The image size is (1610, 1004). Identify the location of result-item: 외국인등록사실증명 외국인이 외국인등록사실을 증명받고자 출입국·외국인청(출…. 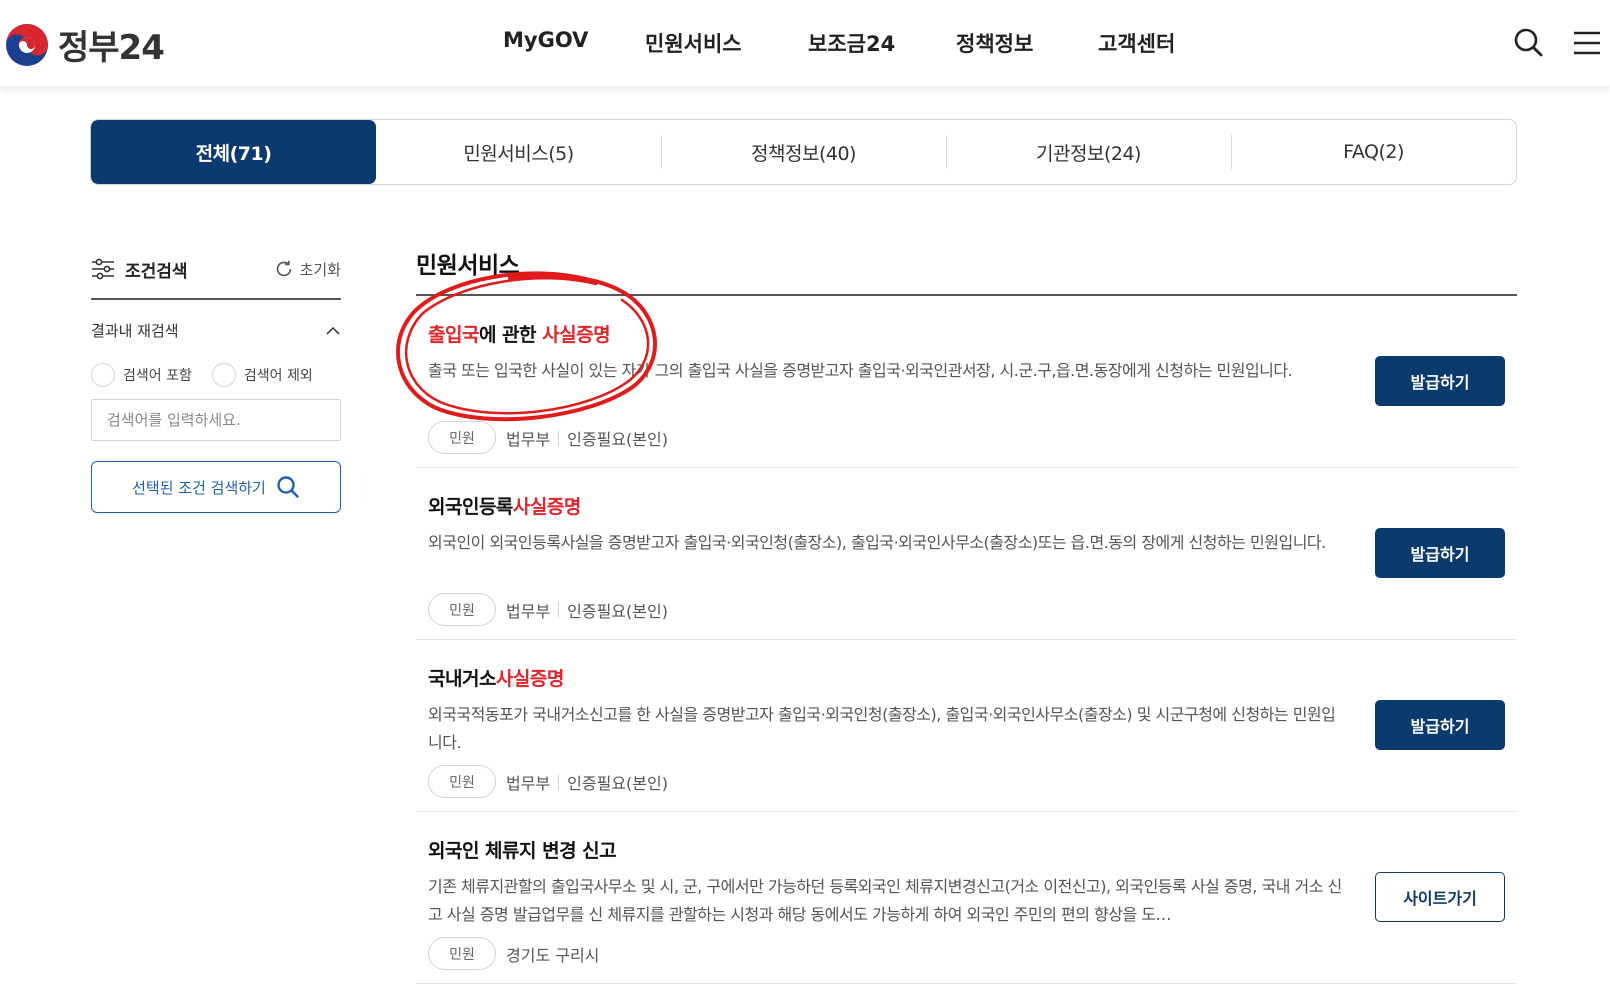
(966, 554).